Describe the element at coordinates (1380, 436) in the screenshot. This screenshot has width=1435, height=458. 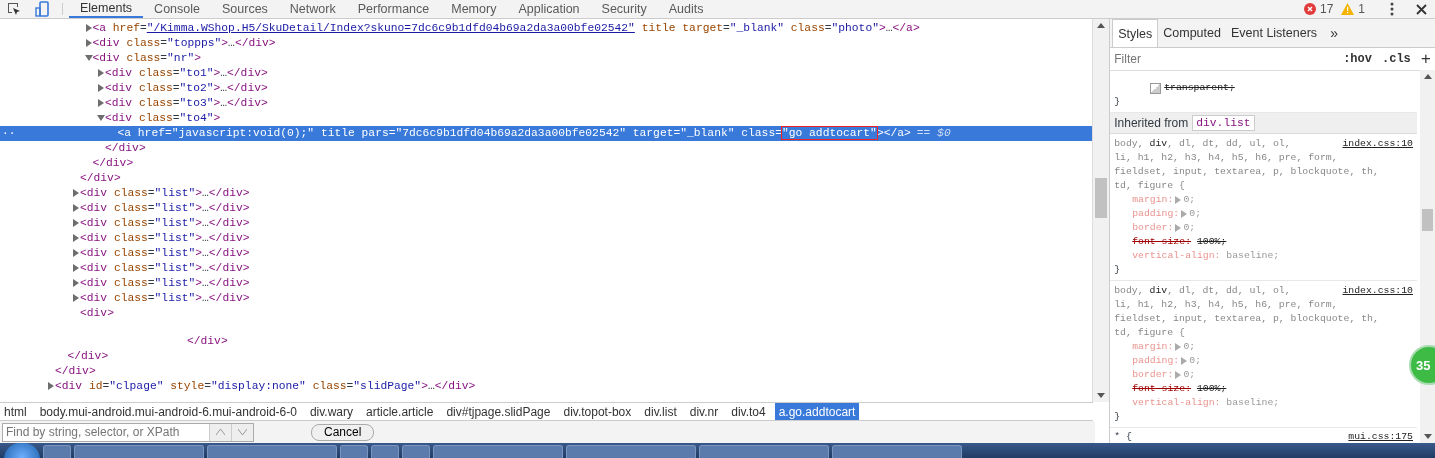
I see `source-link: mui.css:175` at that location.